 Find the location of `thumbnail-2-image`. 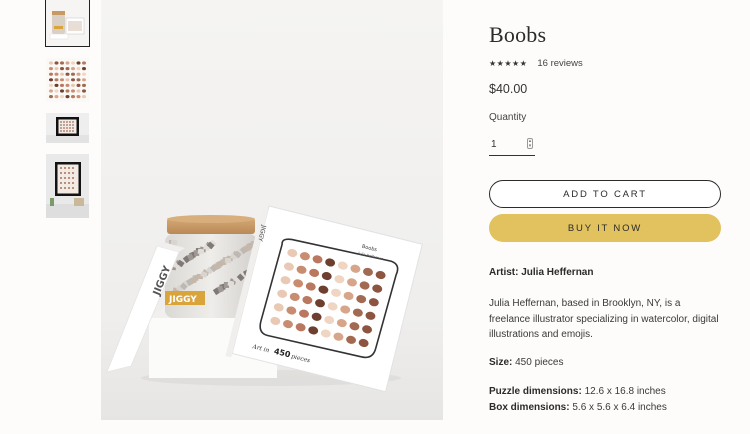

thumbnail-2-image is located at coordinates (67, 80).